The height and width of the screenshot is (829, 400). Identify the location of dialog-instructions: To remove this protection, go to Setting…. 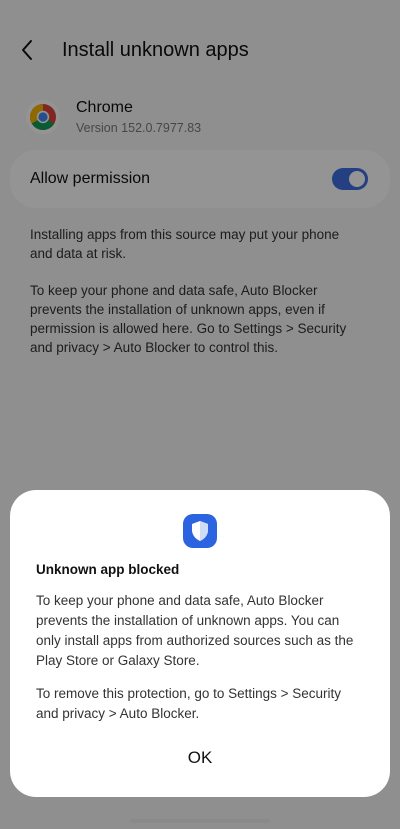
(189, 703).